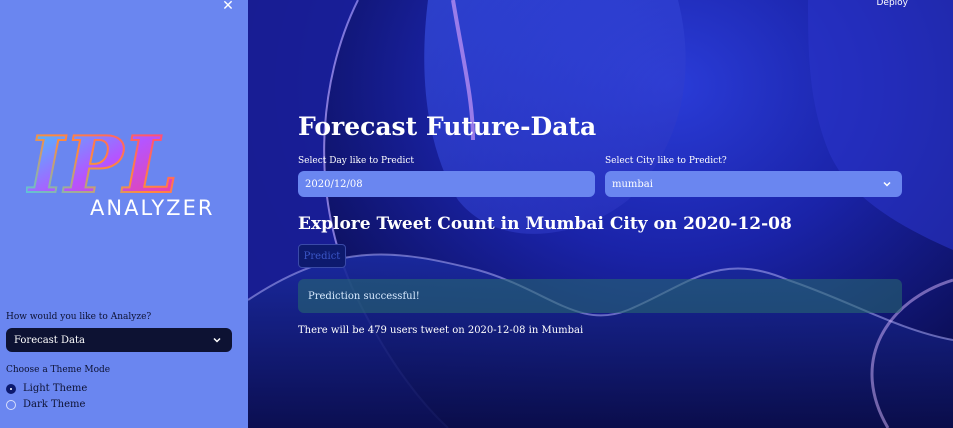  I want to click on analyze-select: Forecast Data, so click(119, 340).